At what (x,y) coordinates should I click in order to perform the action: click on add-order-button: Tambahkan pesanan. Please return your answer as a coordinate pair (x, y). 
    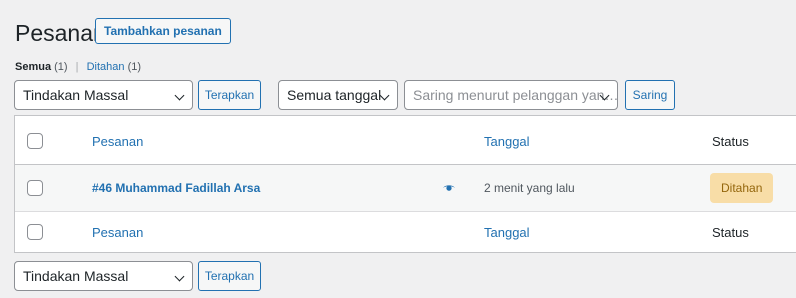
    Looking at the image, I should click on (163, 31).